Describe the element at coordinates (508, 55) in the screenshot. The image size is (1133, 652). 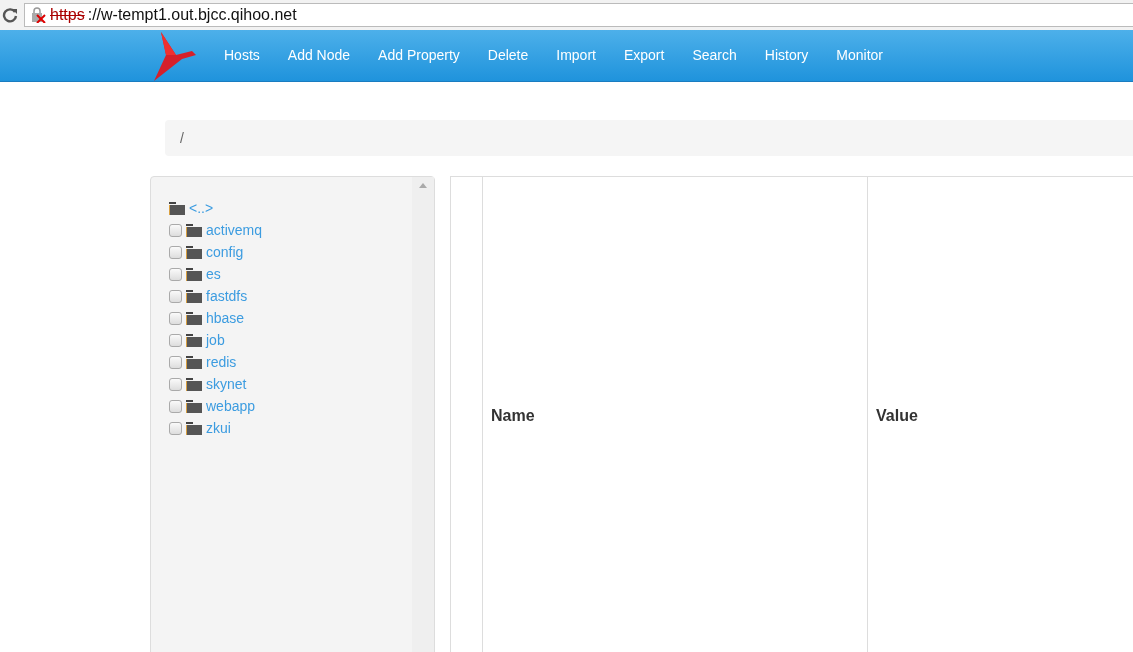
I see `nav-link: Delete` at that location.